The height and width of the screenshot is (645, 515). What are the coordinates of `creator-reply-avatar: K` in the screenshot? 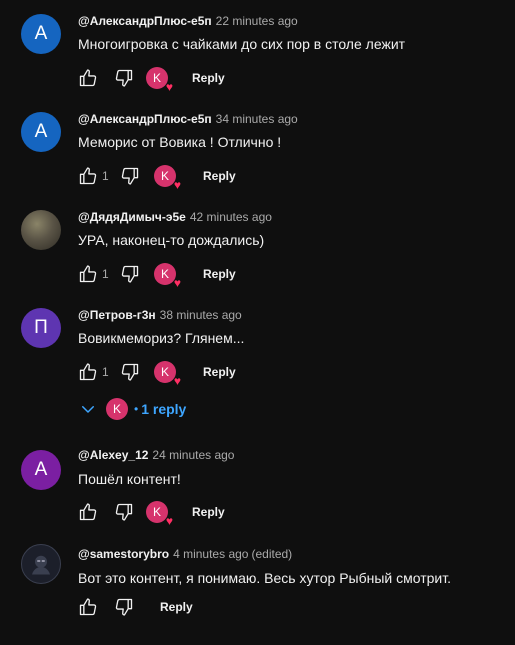 It's located at (117, 409).